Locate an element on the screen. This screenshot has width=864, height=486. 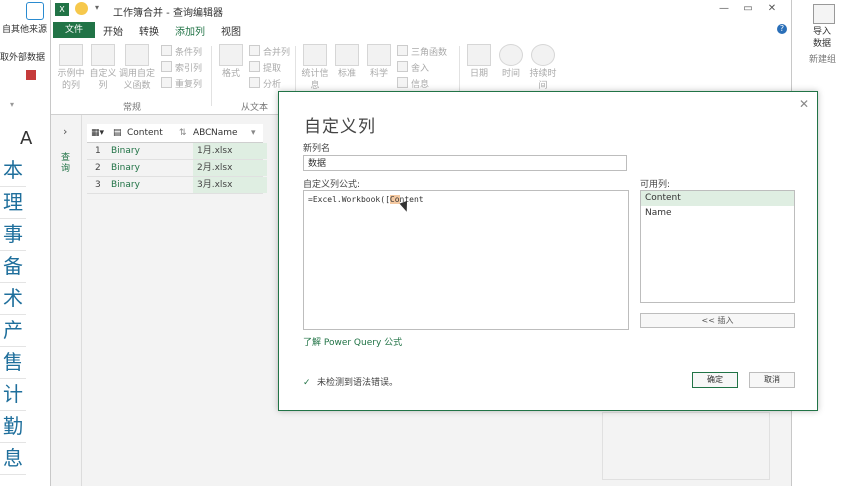
ok-button: 确定 is located at coordinates (715, 380).